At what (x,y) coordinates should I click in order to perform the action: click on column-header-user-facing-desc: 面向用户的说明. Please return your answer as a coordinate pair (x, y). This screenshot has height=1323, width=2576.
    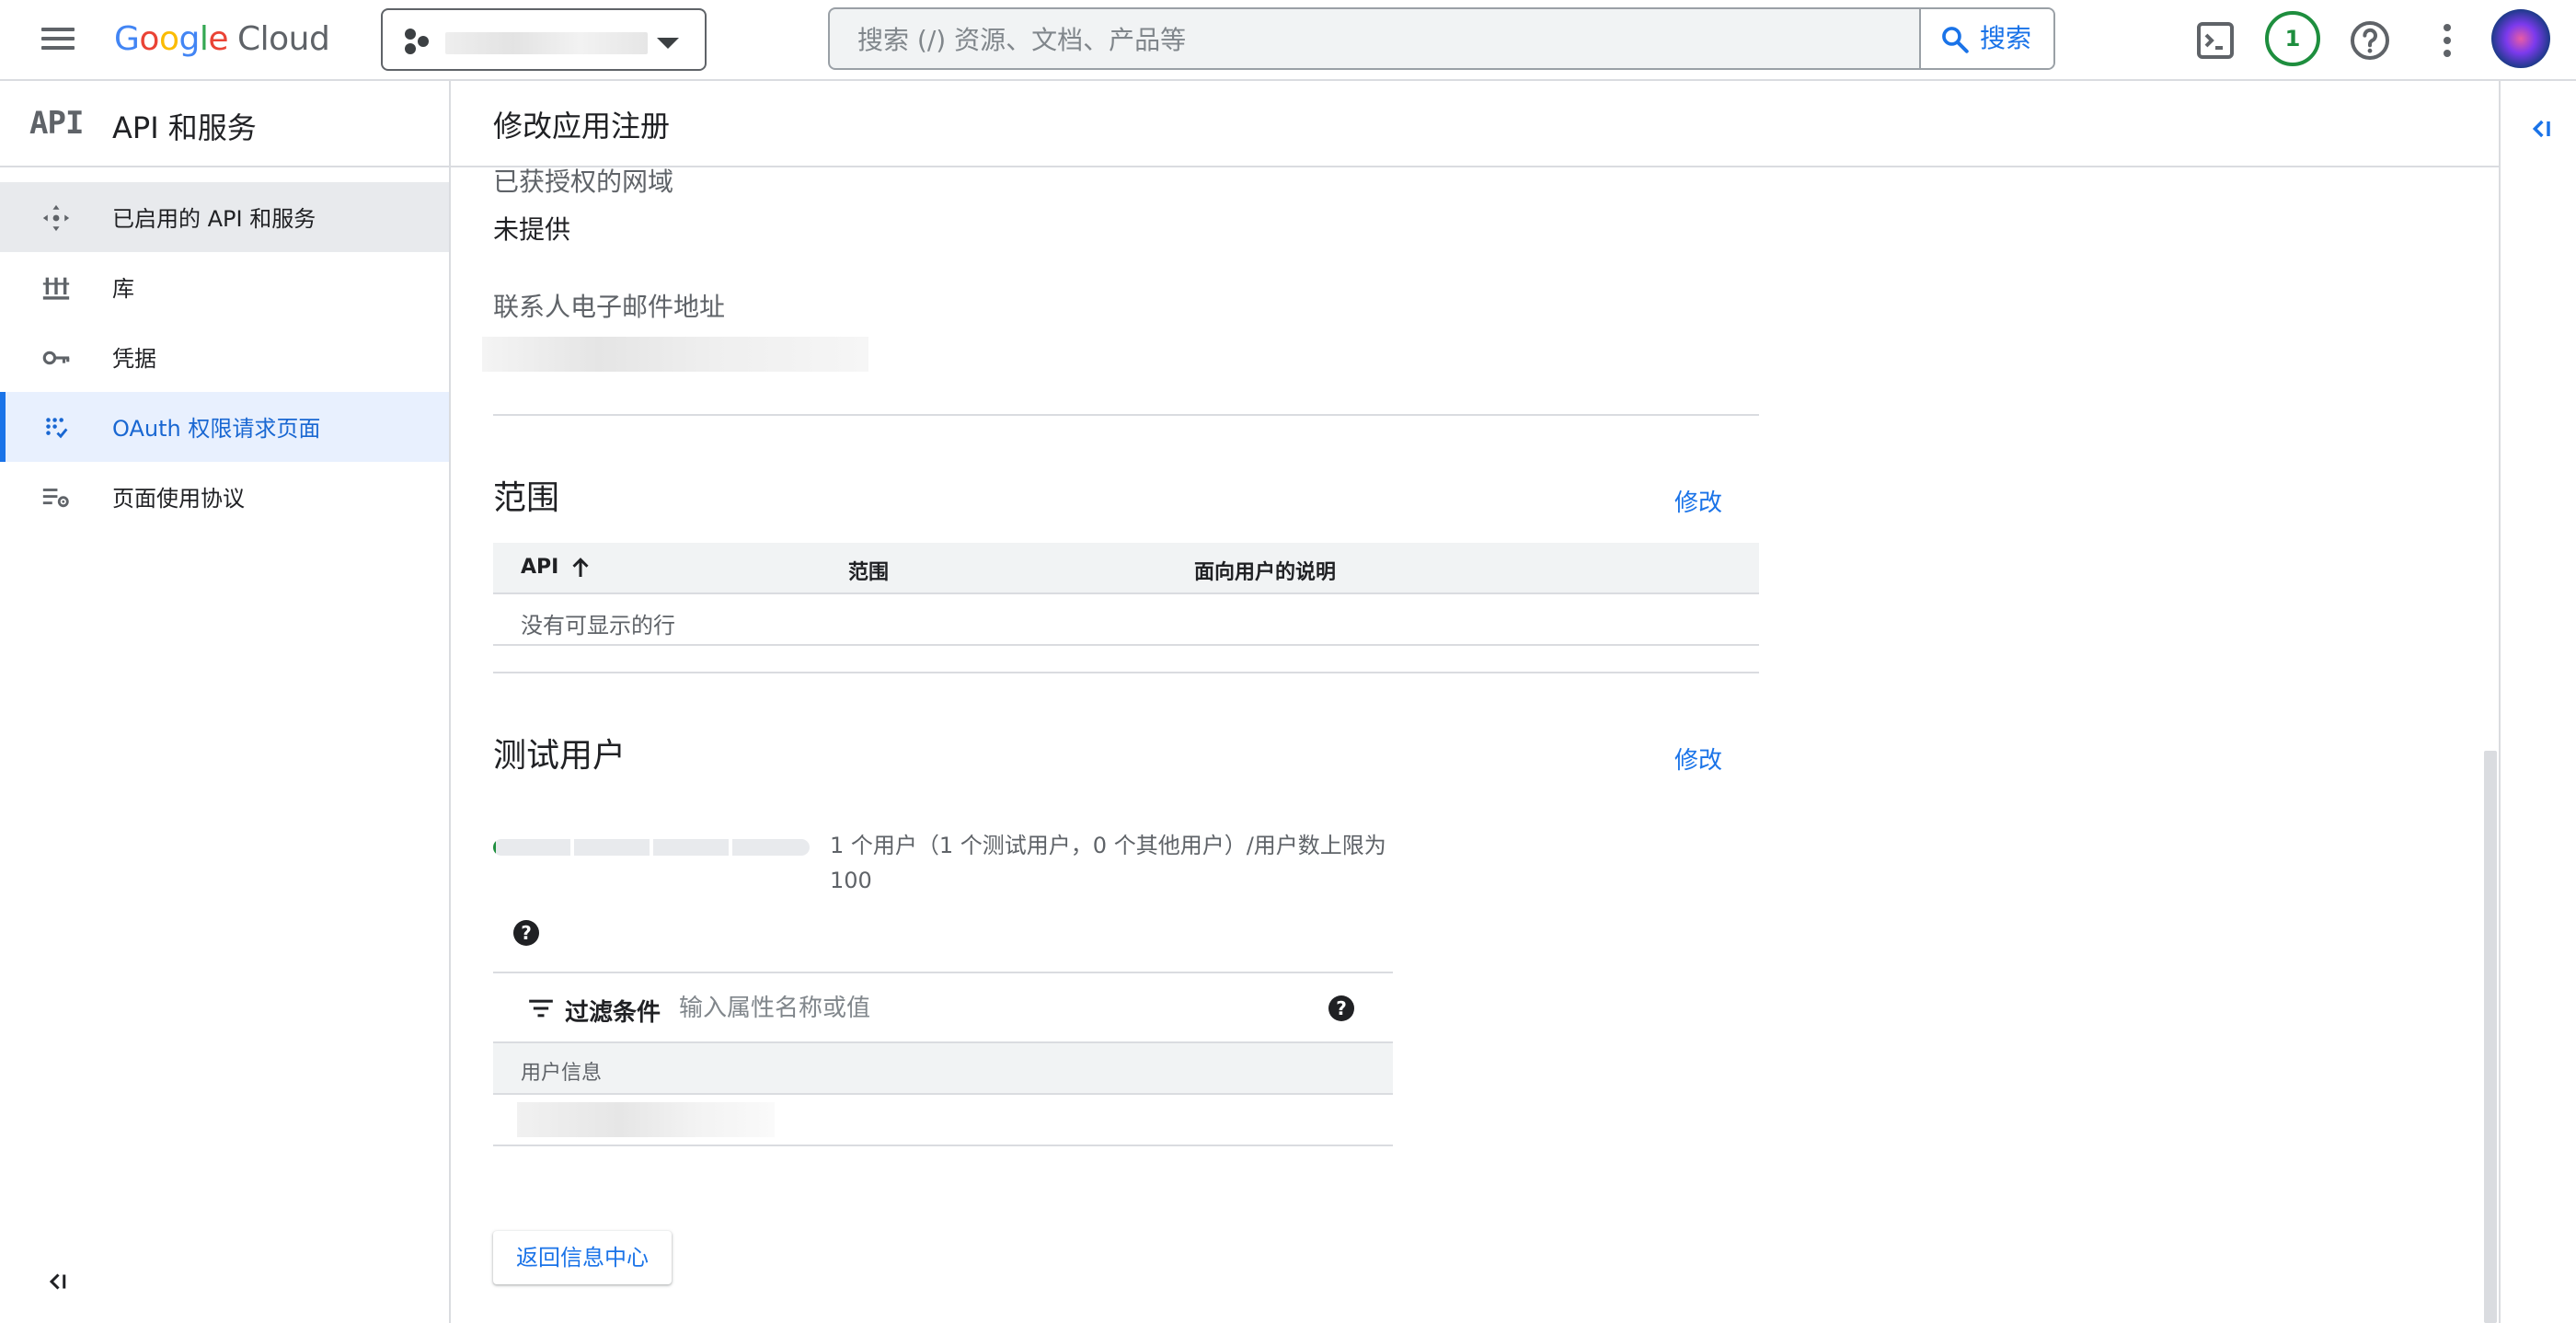
    Looking at the image, I should click on (1265, 572).